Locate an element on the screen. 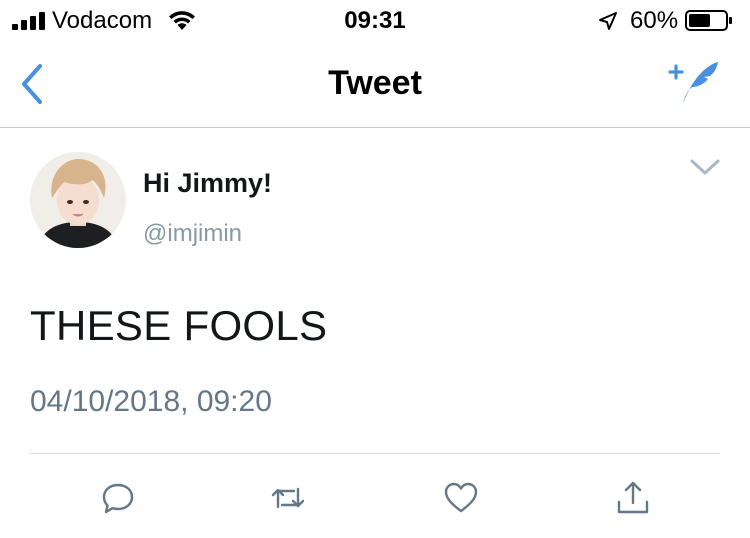  location-arrow-icon is located at coordinates (608, 21).